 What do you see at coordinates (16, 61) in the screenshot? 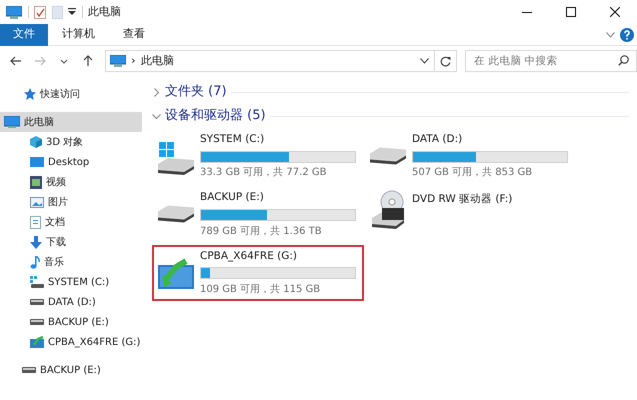
I see `left-arrow-icon` at bounding box center [16, 61].